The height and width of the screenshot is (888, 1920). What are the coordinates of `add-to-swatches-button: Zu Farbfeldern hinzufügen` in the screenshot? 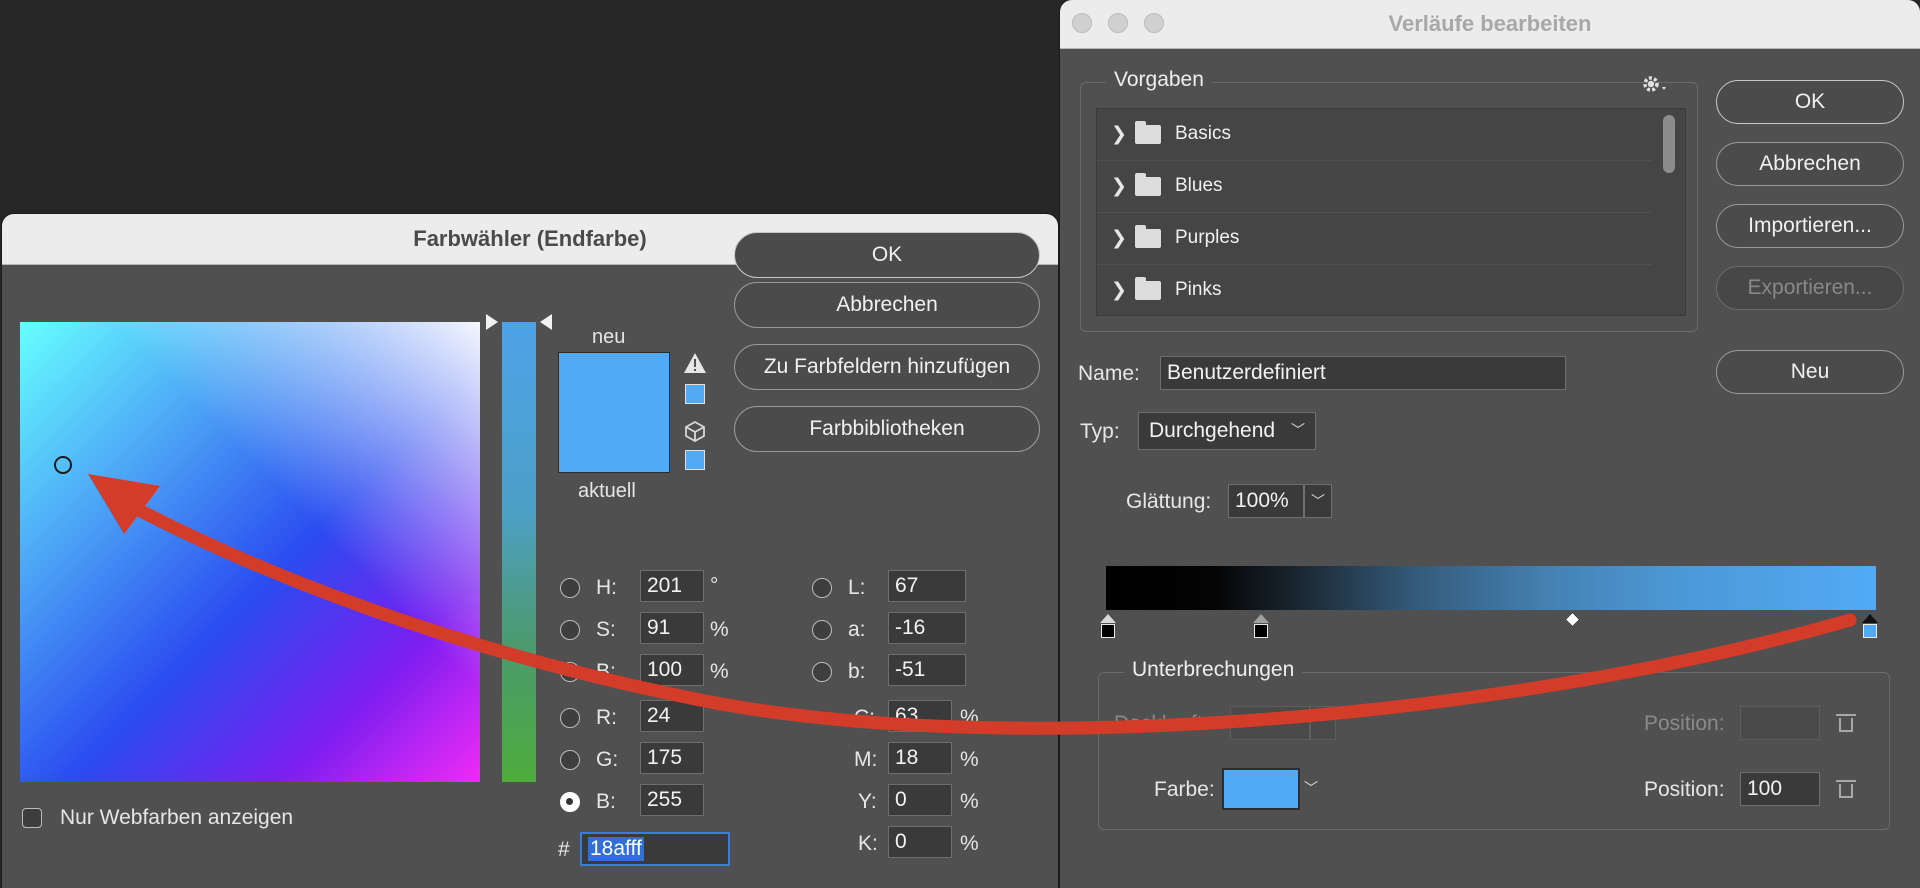 It's located at (887, 367).